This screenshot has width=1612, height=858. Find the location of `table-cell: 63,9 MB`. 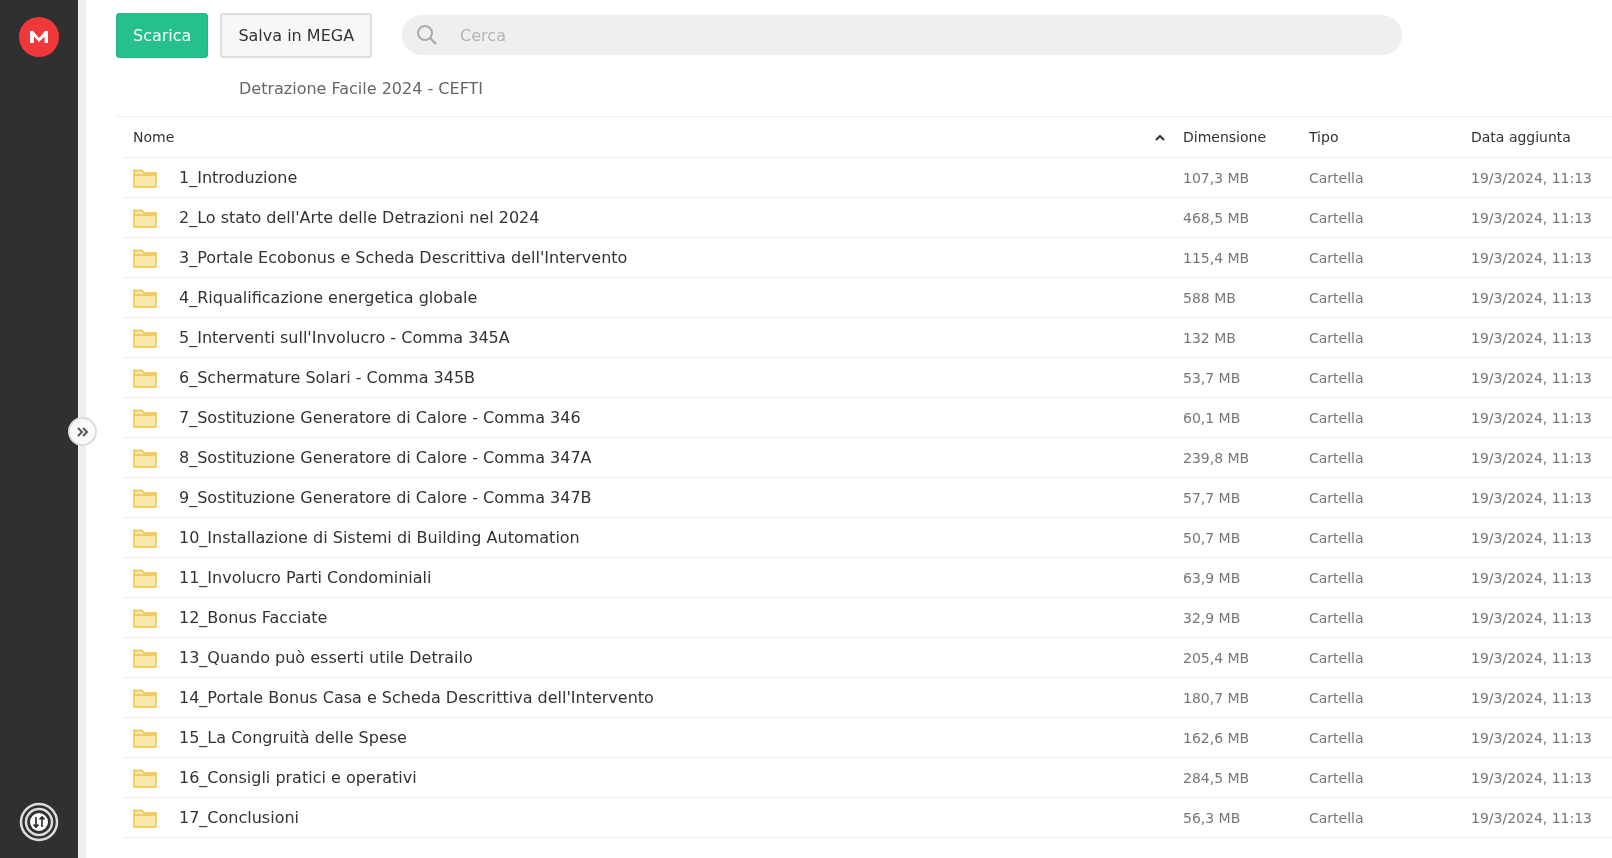

table-cell: 63,9 MB is located at coordinates (1212, 577).